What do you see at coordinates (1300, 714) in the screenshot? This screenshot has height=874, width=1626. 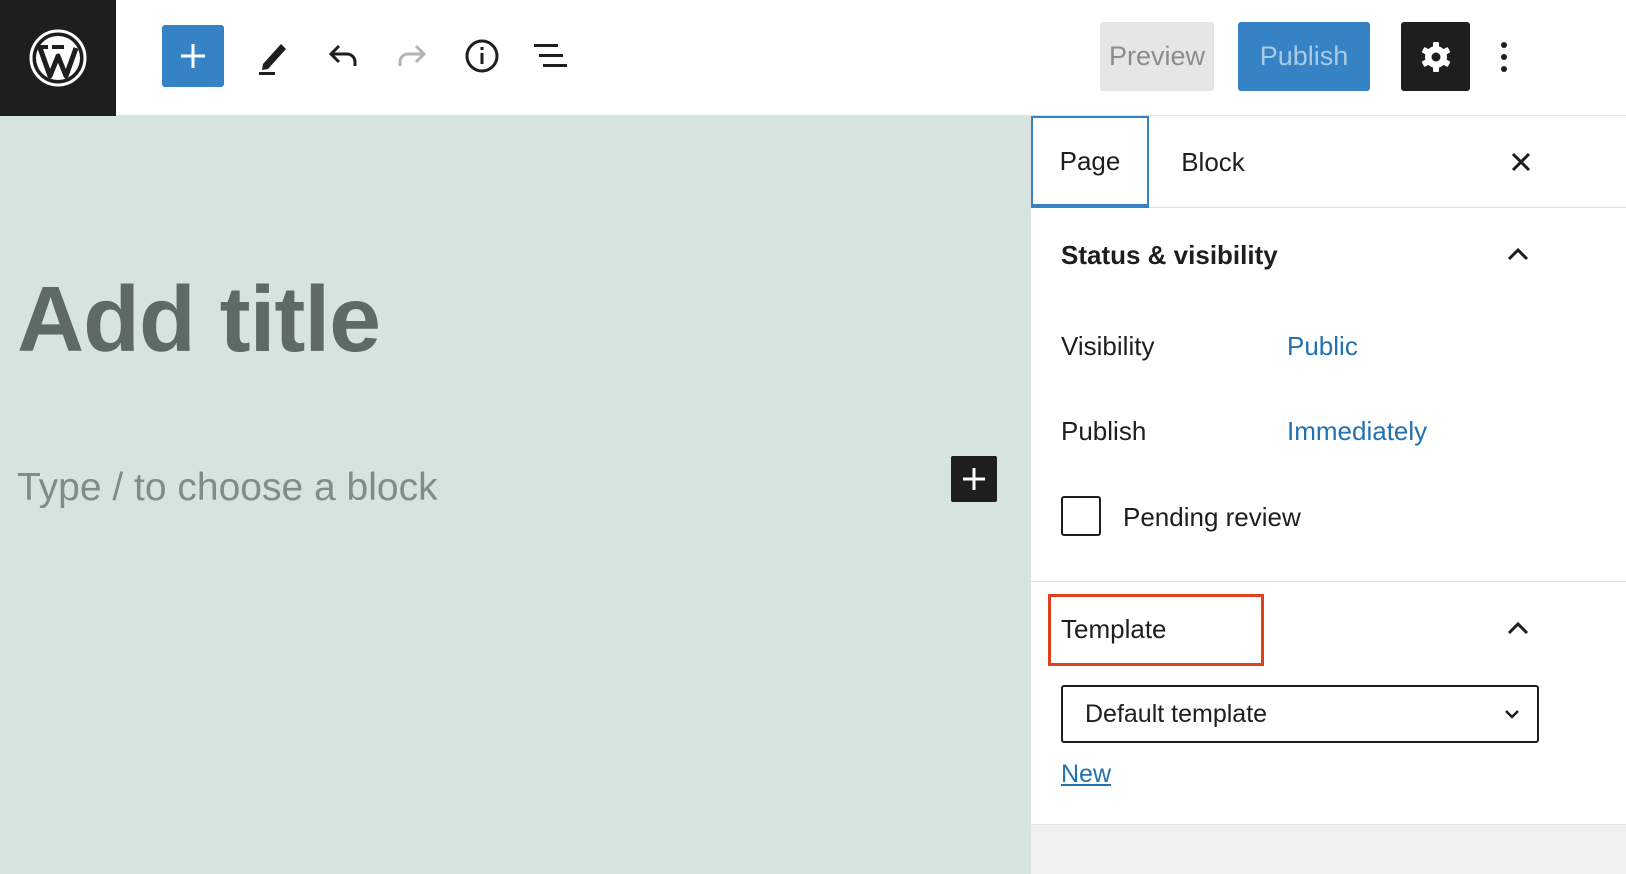 I see `template-select: Default template` at bounding box center [1300, 714].